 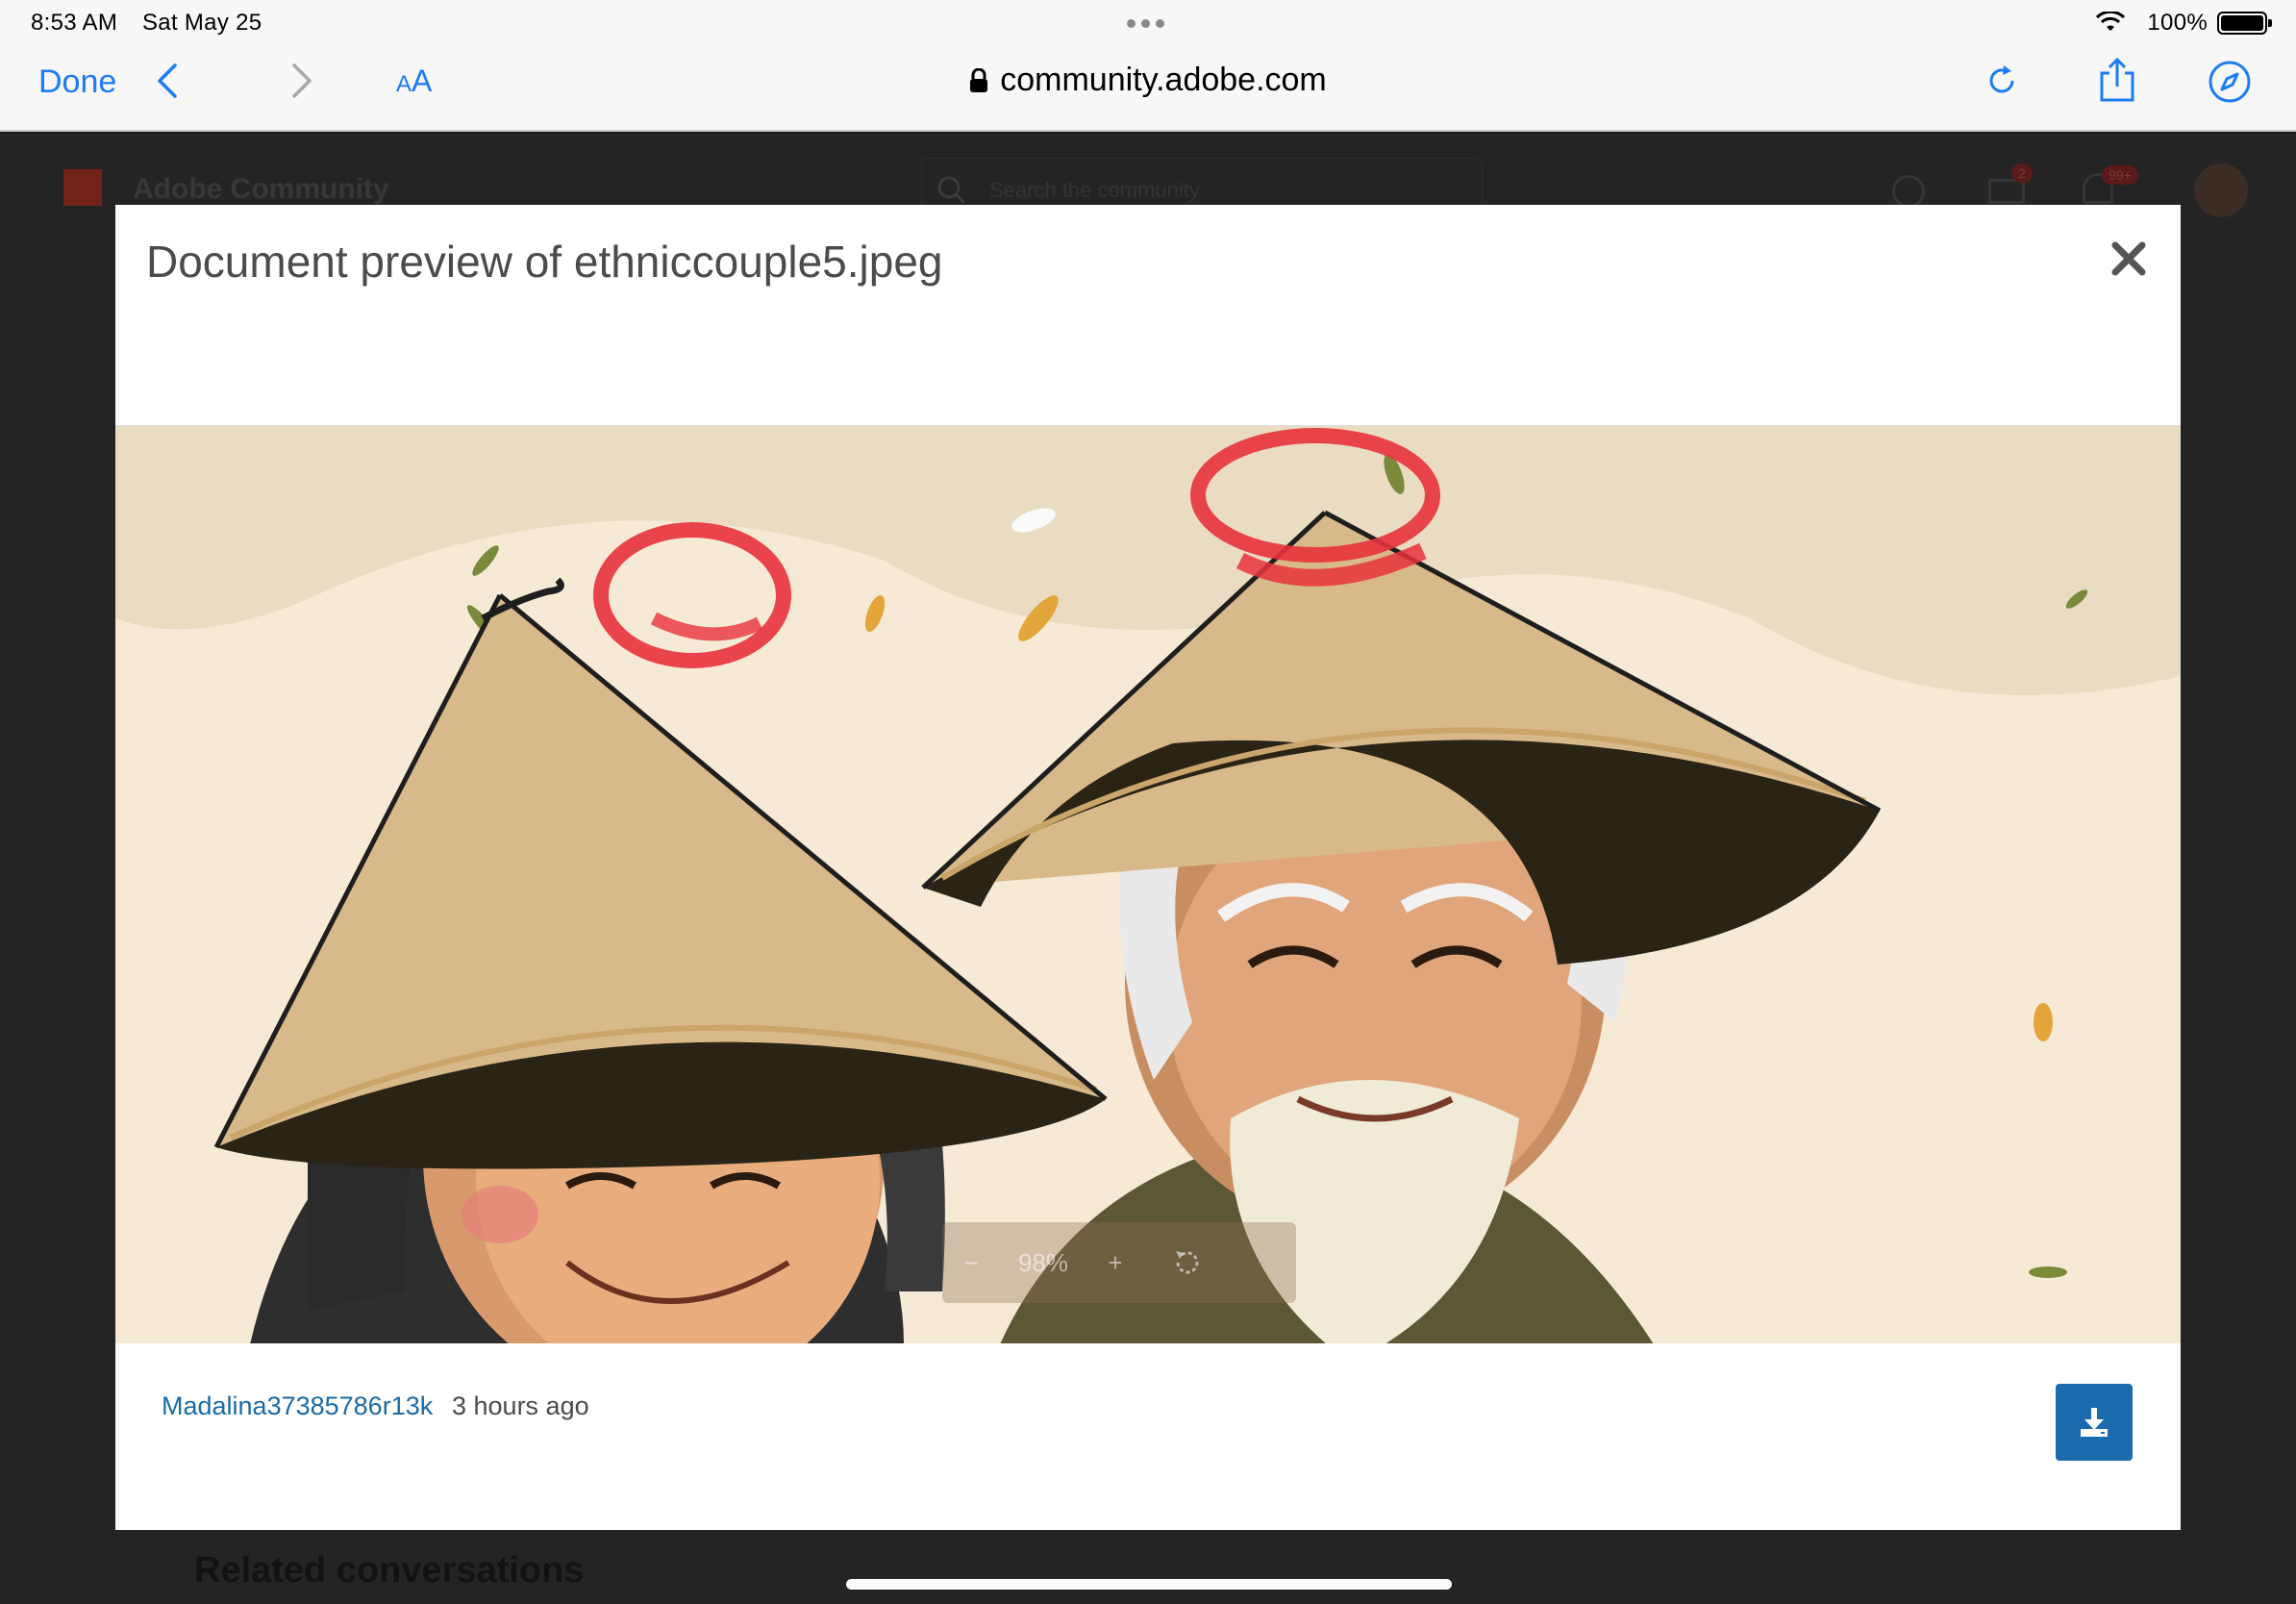 What do you see at coordinates (2230, 84) in the screenshot?
I see `compass-icon` at bounding box center [2230, 84].